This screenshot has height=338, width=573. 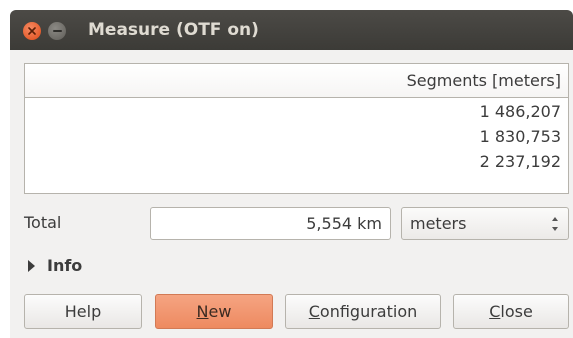 I want to click on configuration-button-mnemonic: C, so click(x=314, y=311).